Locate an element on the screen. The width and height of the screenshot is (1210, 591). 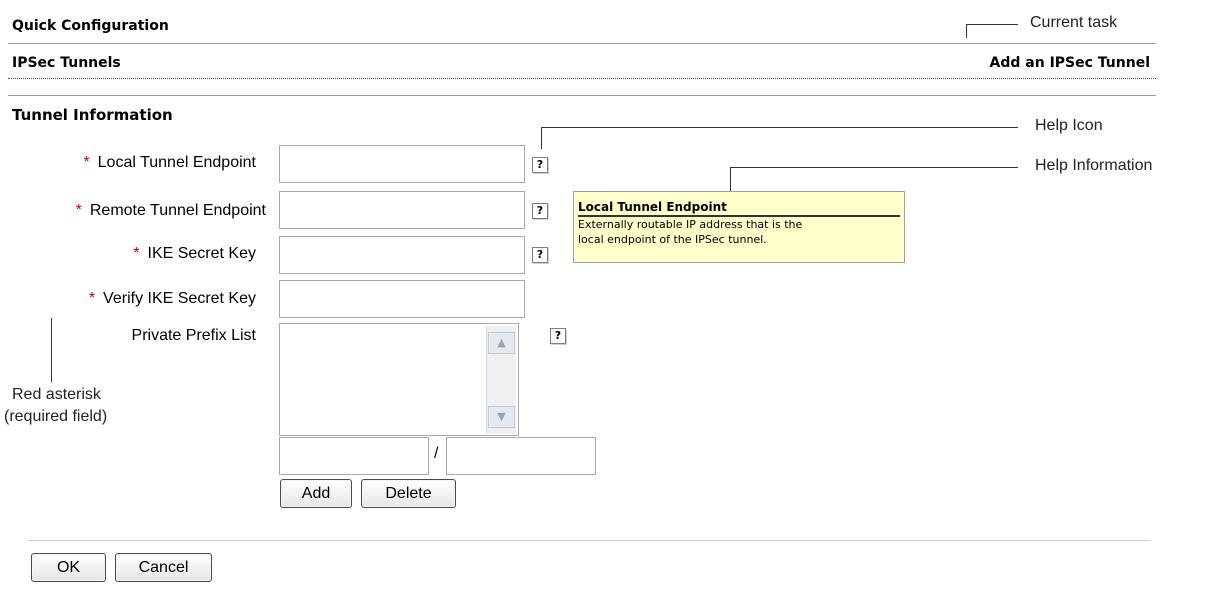
annotation-current-task: Current task is located at coordinates (1074, 22).